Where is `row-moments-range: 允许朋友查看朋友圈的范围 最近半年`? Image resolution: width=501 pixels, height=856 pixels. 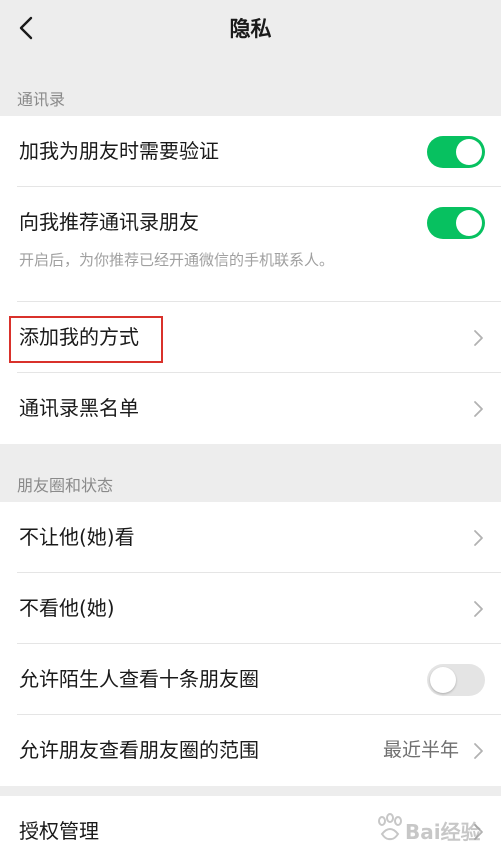
row-moments-range: 允许朋友查看朋友圈的范围 最近半年 is located at coordinates (250, 750).